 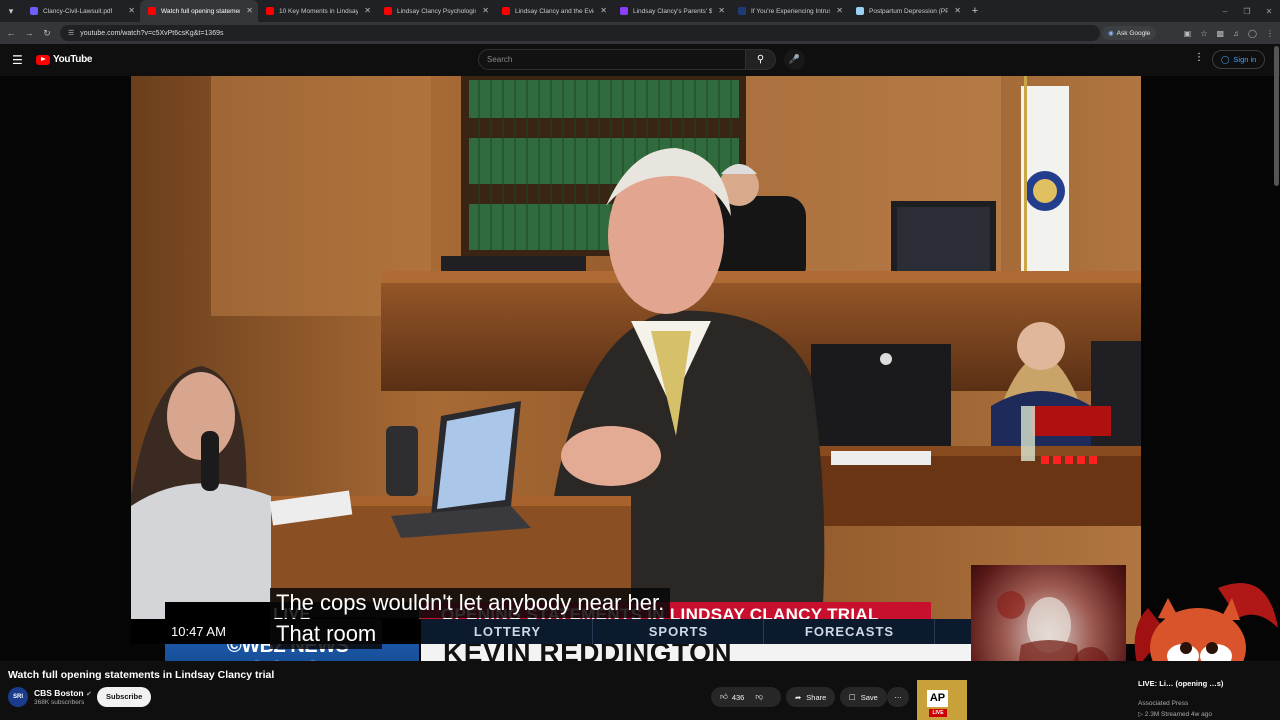 I want to click on ticker-item-forecasts: FORECASTS, so click(x=850, y=631).